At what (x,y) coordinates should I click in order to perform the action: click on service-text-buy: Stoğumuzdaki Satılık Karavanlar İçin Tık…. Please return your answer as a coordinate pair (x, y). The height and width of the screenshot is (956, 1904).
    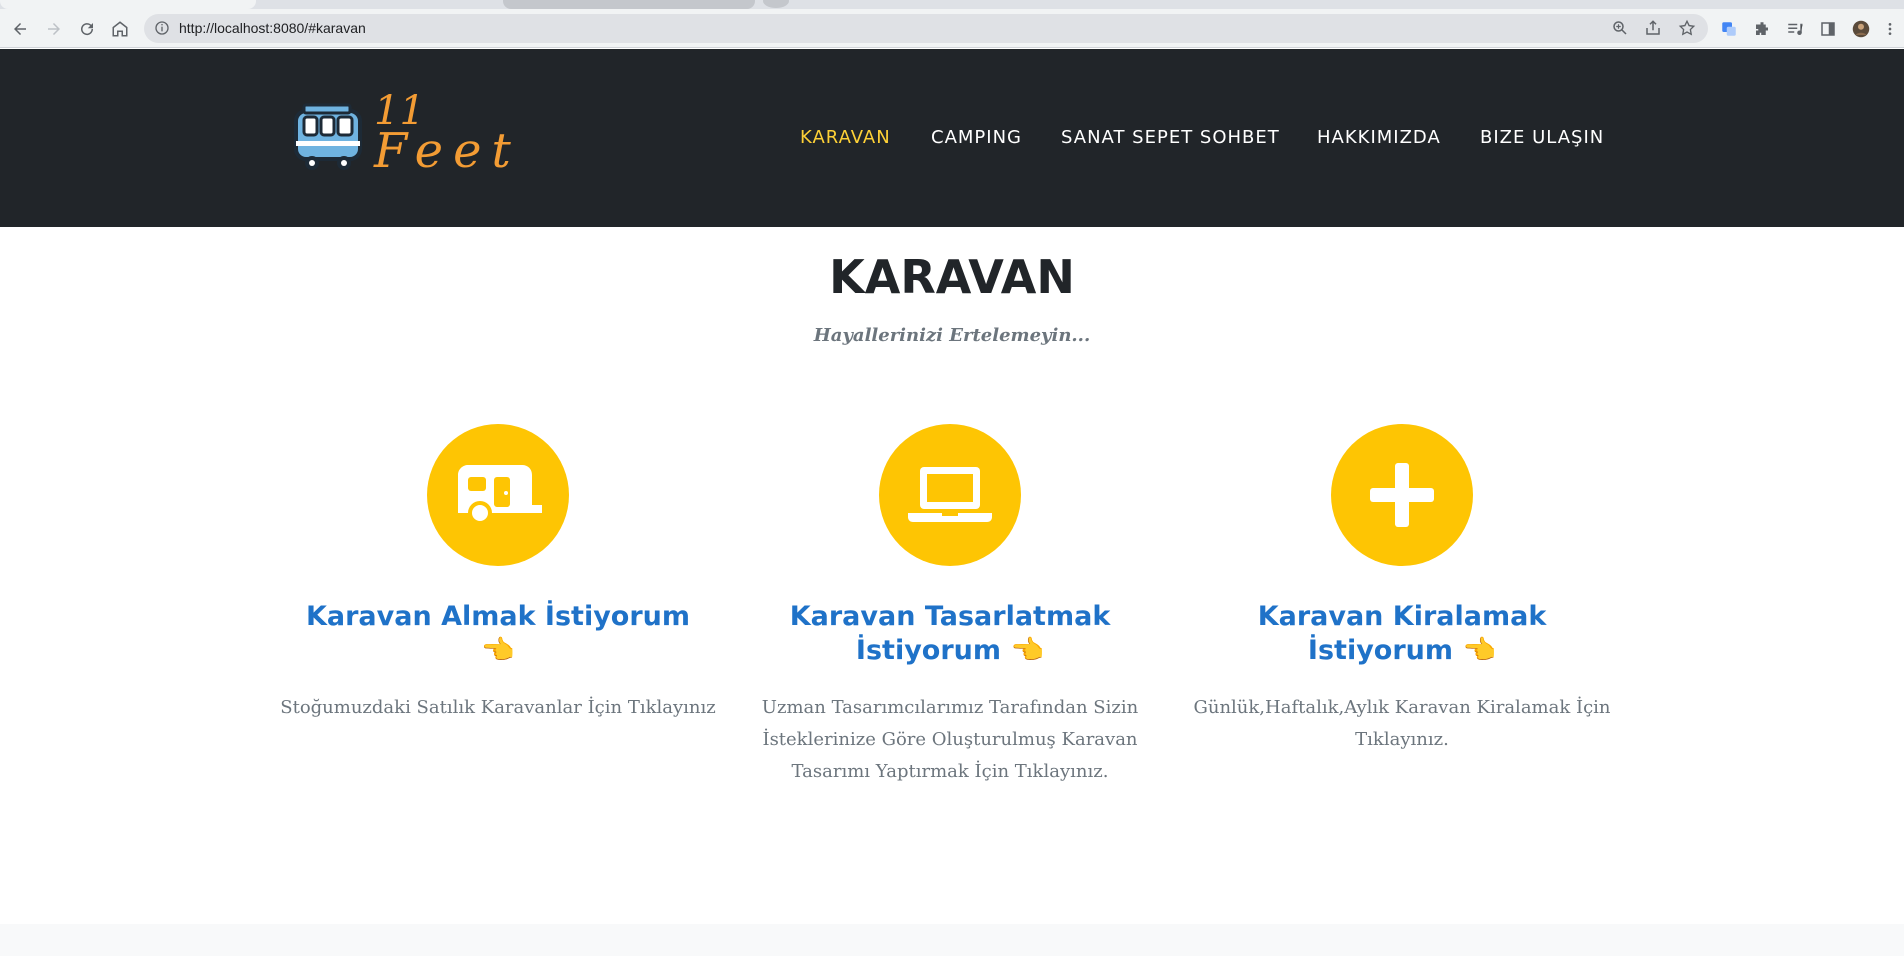
    Looking at the image, I should click on (498, 707).